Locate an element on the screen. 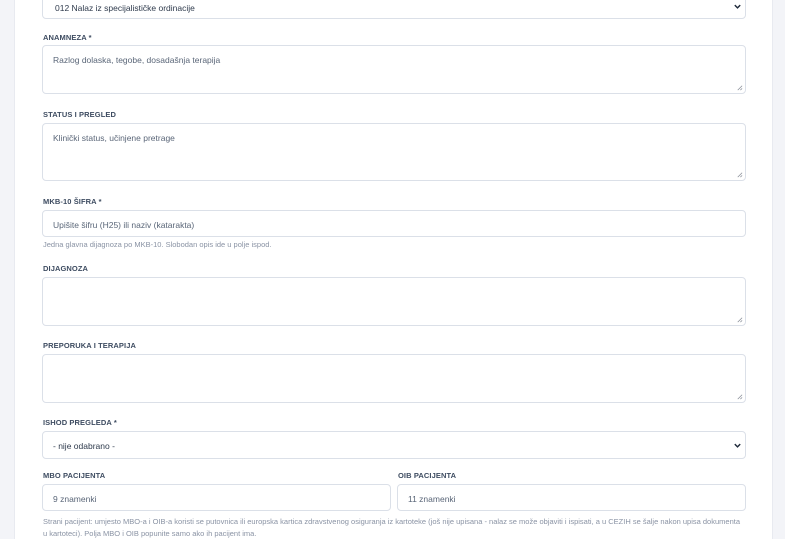 The height and width of the screenshot is (539, 785). dijagnoza-label: DIJAGNOZA is located at coordinates (66, 268).